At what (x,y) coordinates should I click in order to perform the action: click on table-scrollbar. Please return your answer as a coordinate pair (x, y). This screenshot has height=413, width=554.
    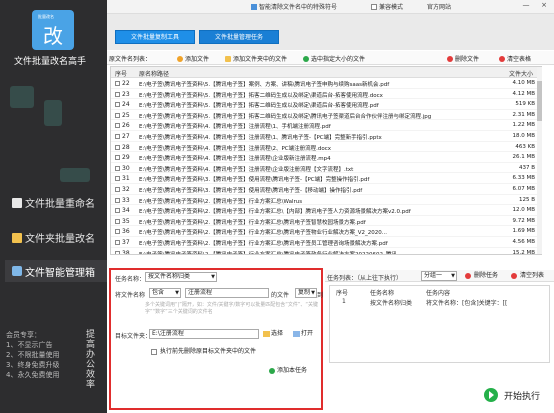
    Looking at the image, I should click on (539, 160).